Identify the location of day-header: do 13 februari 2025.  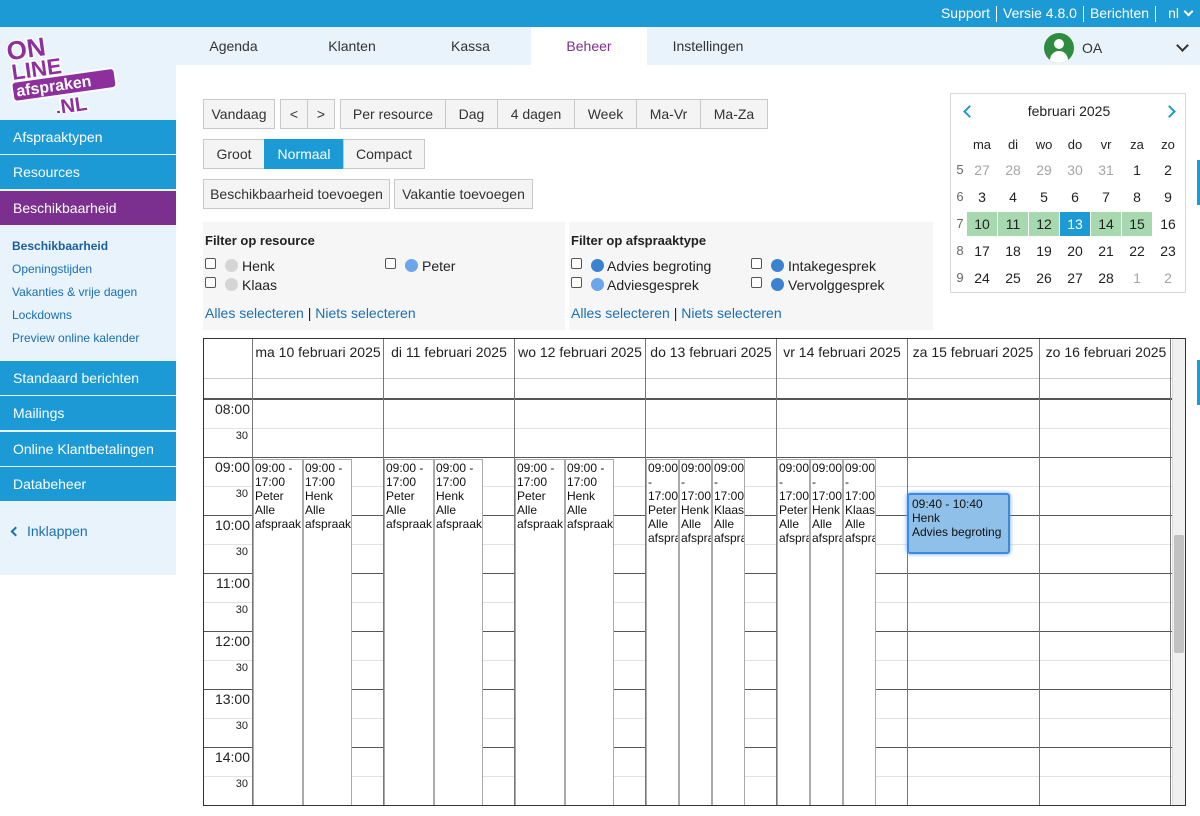
(710, 369).